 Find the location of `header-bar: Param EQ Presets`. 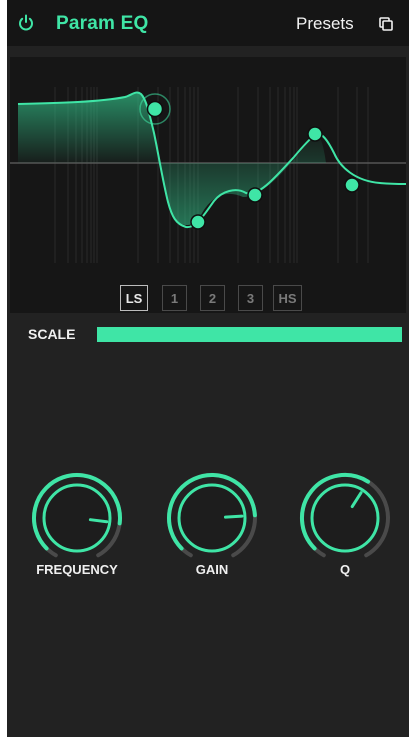

header-bar: Param EQ Presets is located at coordinates (208, 23).